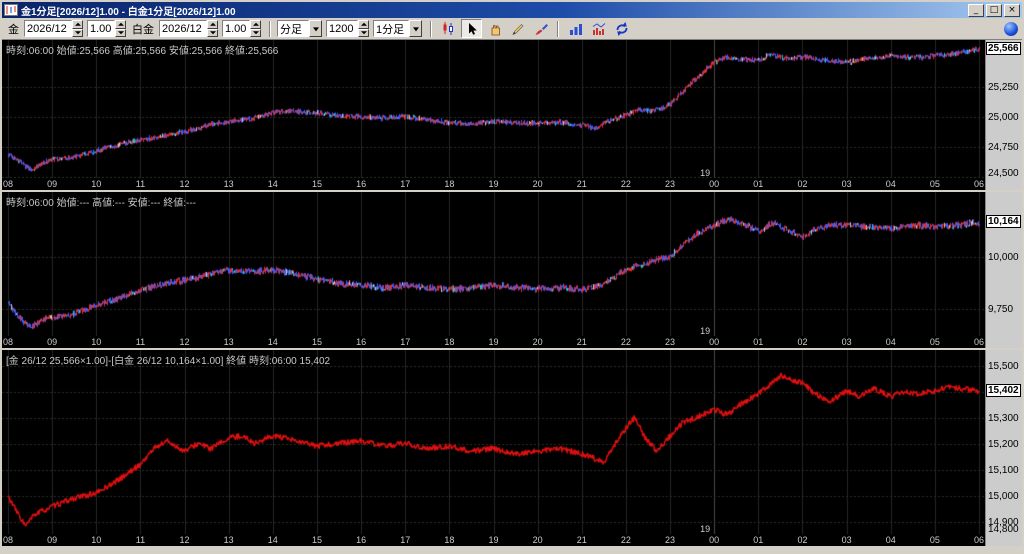  I want to click on hand-icon, so click(495, 29).